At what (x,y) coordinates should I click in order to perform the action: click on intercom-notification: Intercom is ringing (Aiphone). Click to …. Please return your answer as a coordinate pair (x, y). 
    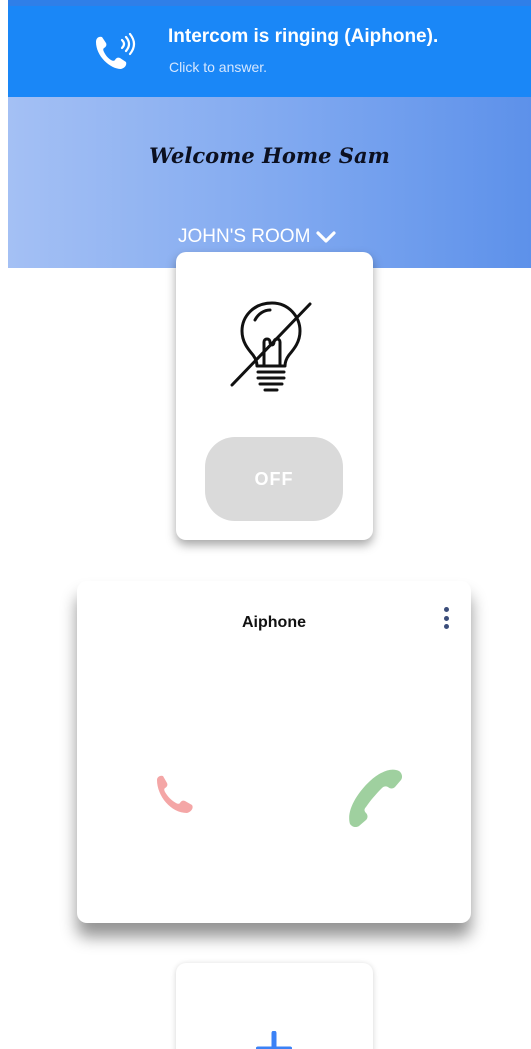
    Looking at the image, I should click on (269, 48).